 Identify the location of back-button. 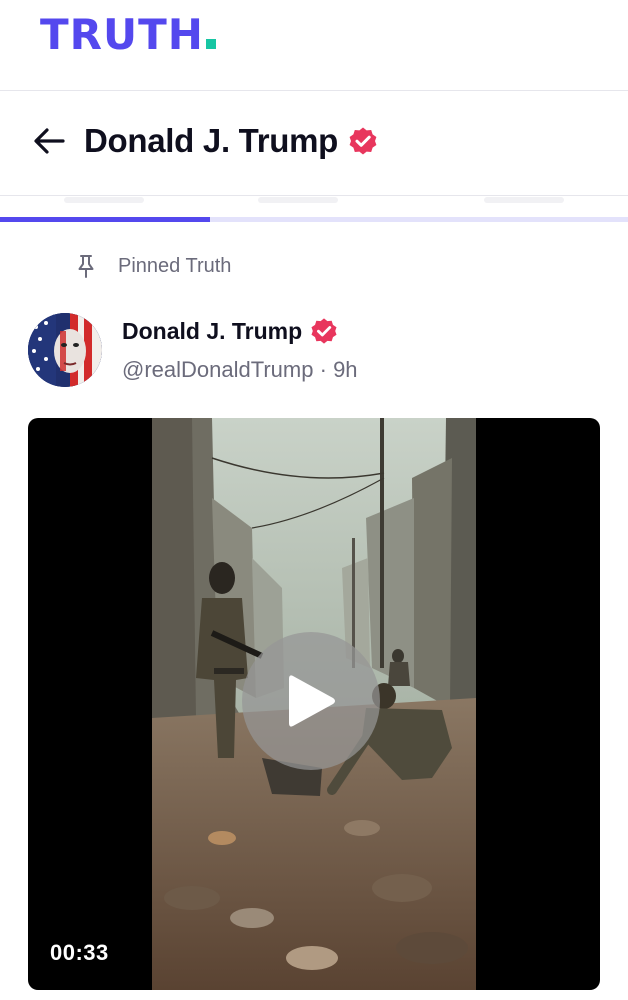
(49, 141).